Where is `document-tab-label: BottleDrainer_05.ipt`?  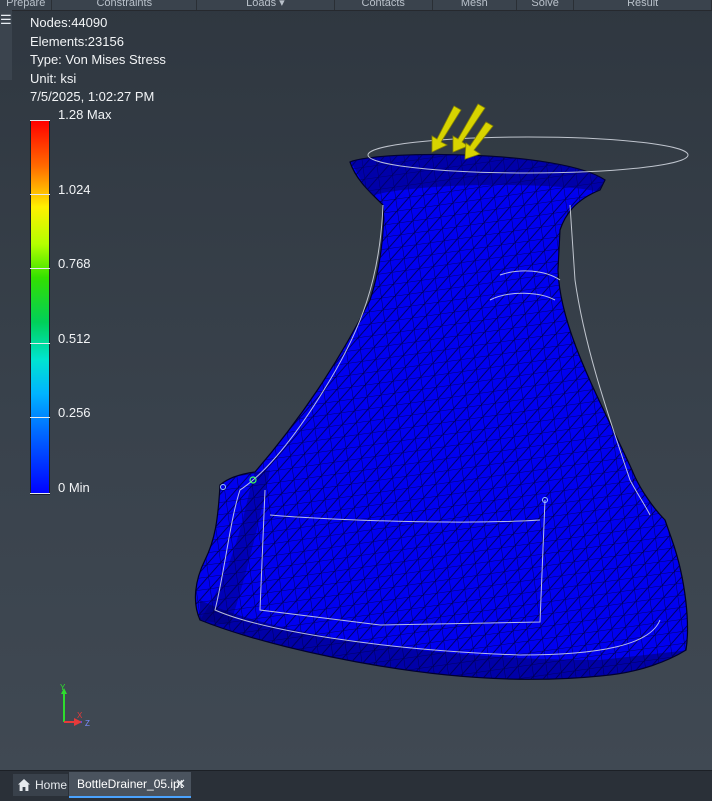
document-tab-label: BottleDrainer_05.ipt is located at coordinates (130, 784).